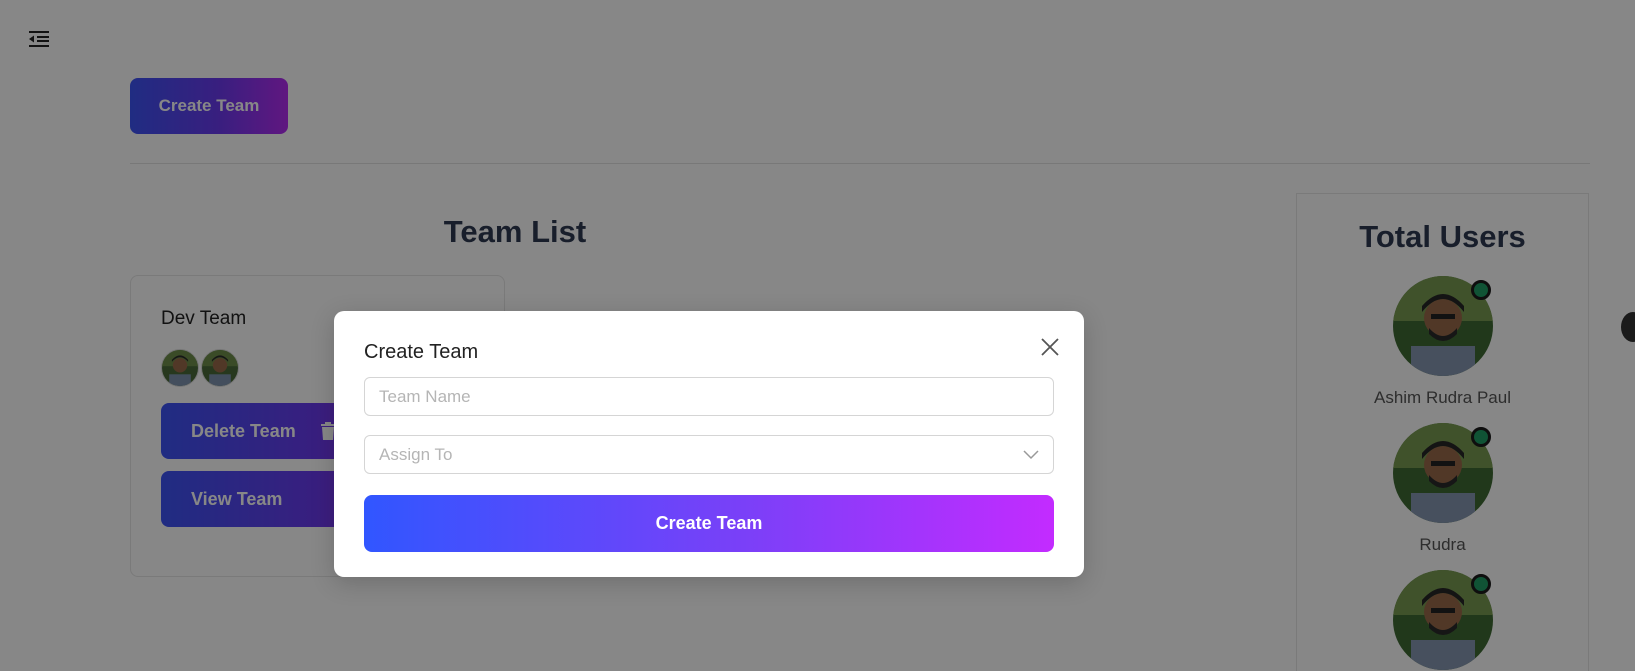 The image size is (1635, 671). What do you see at coordinates (709, 454) in the screenshot?
I see `assign-to-select: Assign To` at bounding box center [709, 454].